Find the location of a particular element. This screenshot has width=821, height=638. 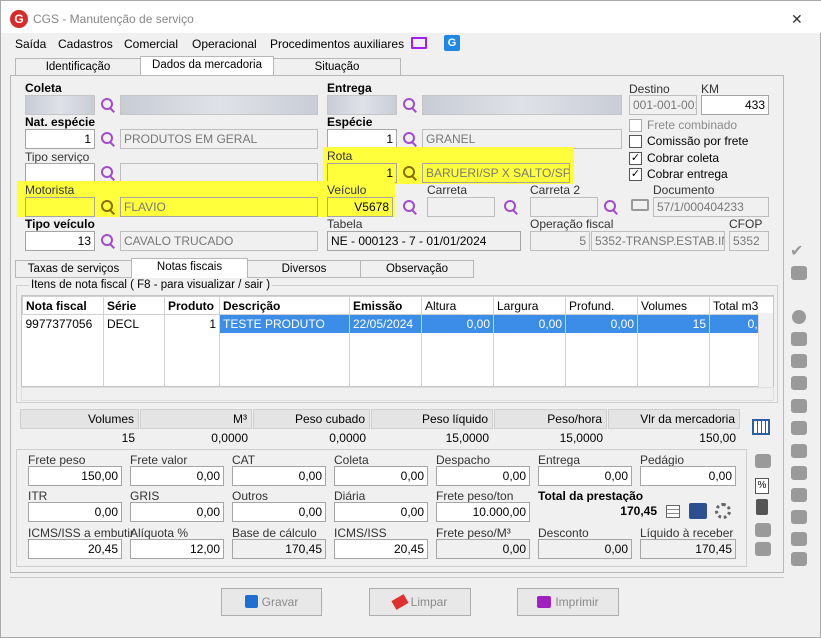

imprimir-button: Imprimir is located at coordinates (568, 602).